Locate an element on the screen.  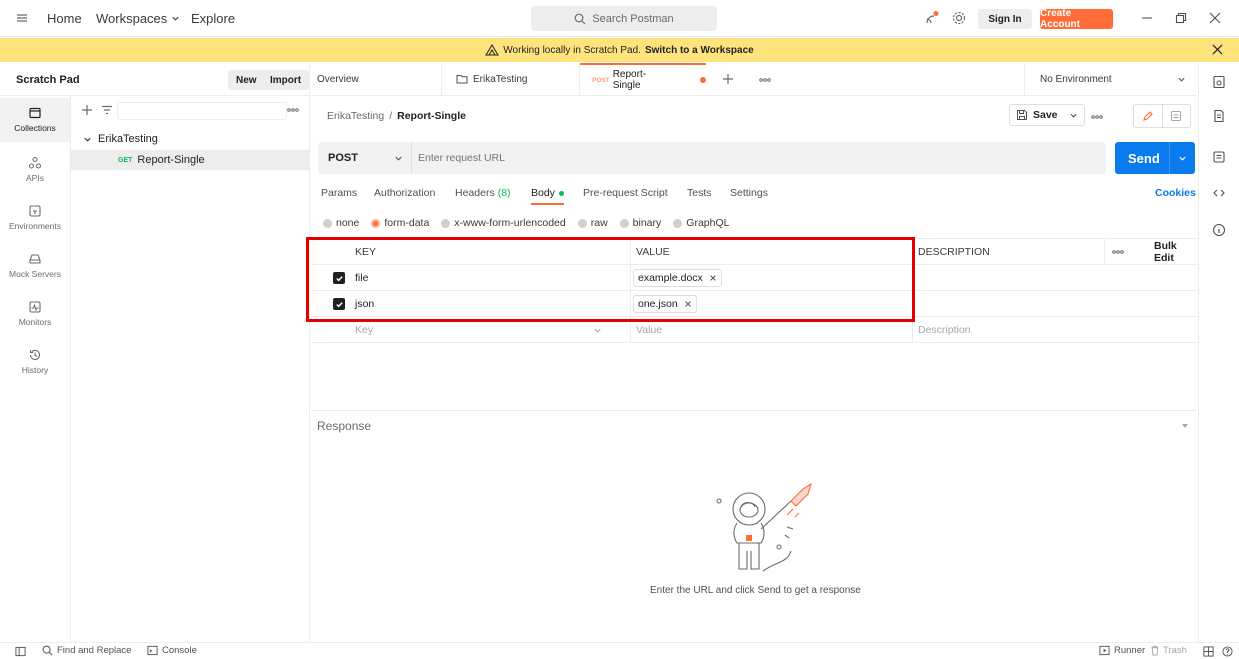
body-type-none: none is located at coordinates (341, 223).